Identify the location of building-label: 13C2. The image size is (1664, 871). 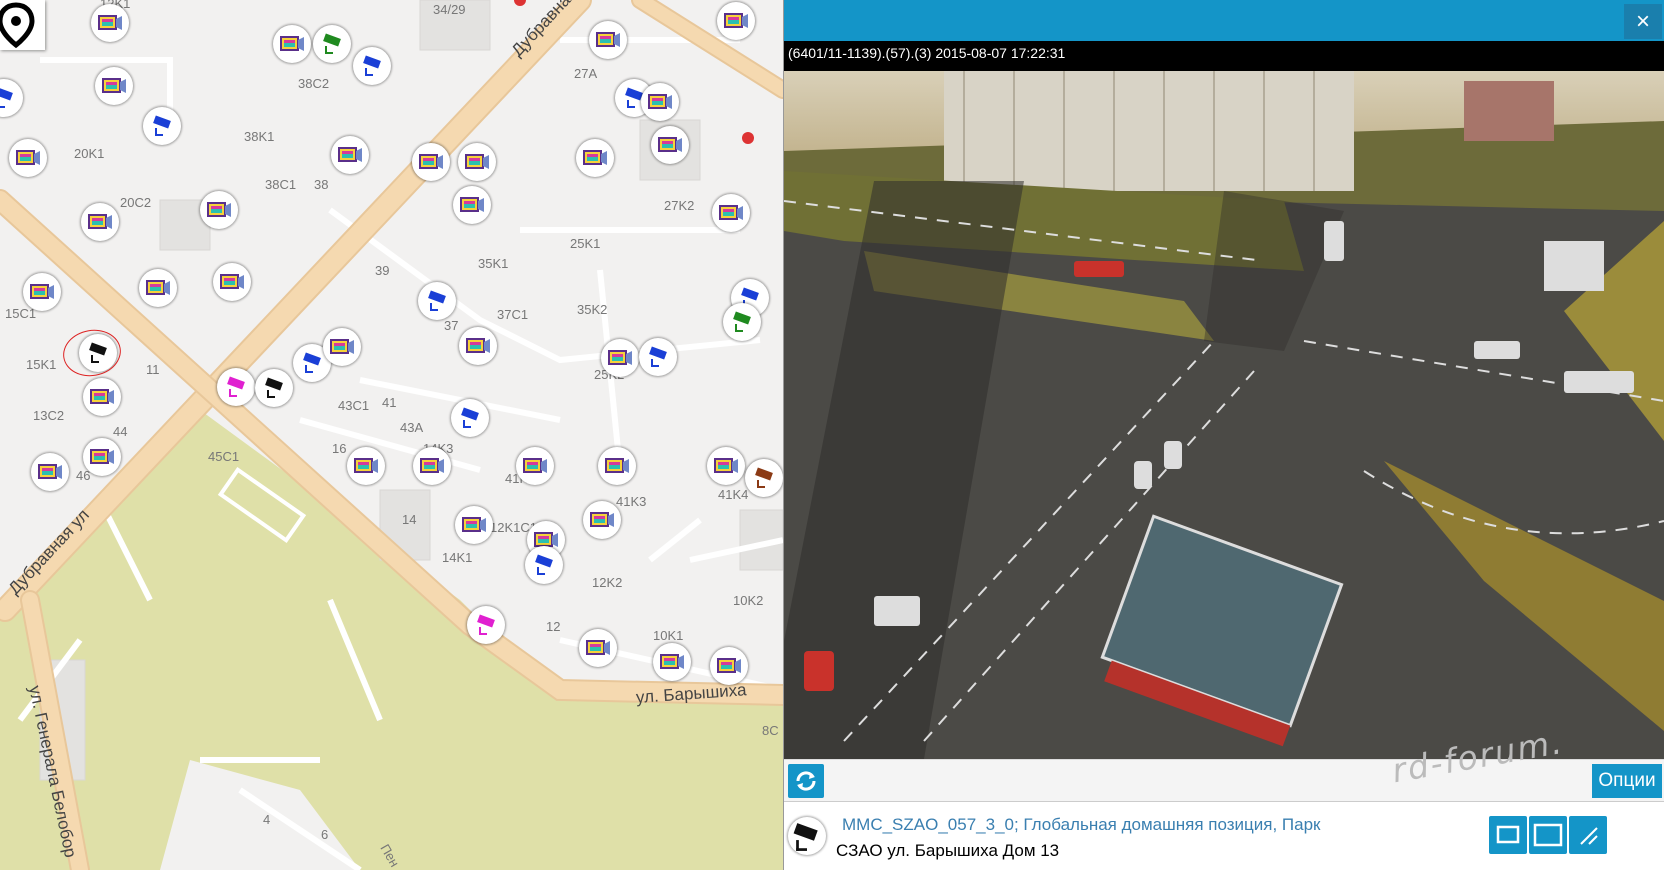
(49, 415).